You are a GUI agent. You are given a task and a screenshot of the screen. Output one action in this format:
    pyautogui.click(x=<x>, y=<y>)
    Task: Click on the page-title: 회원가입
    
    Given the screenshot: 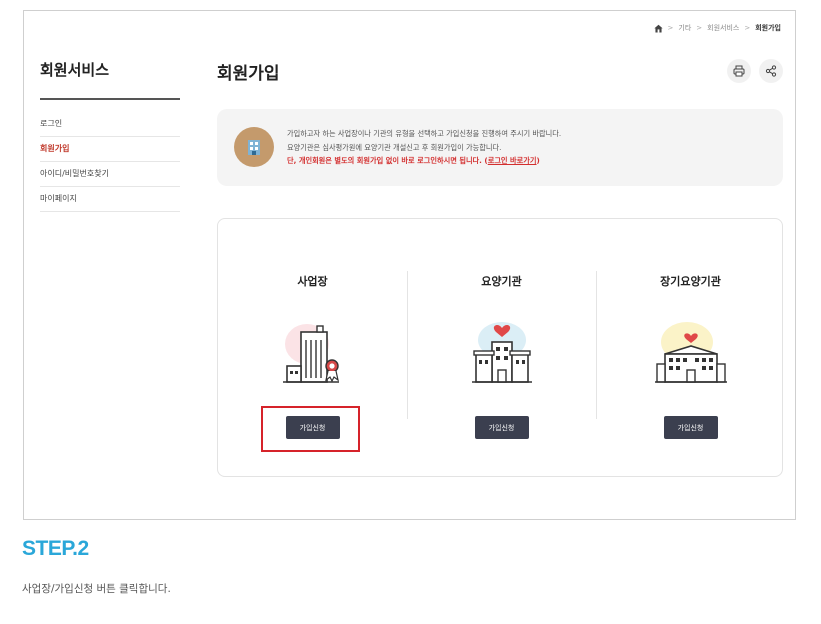 What is the action you would take?
    pyautogui.click(x=248, y=74)
    